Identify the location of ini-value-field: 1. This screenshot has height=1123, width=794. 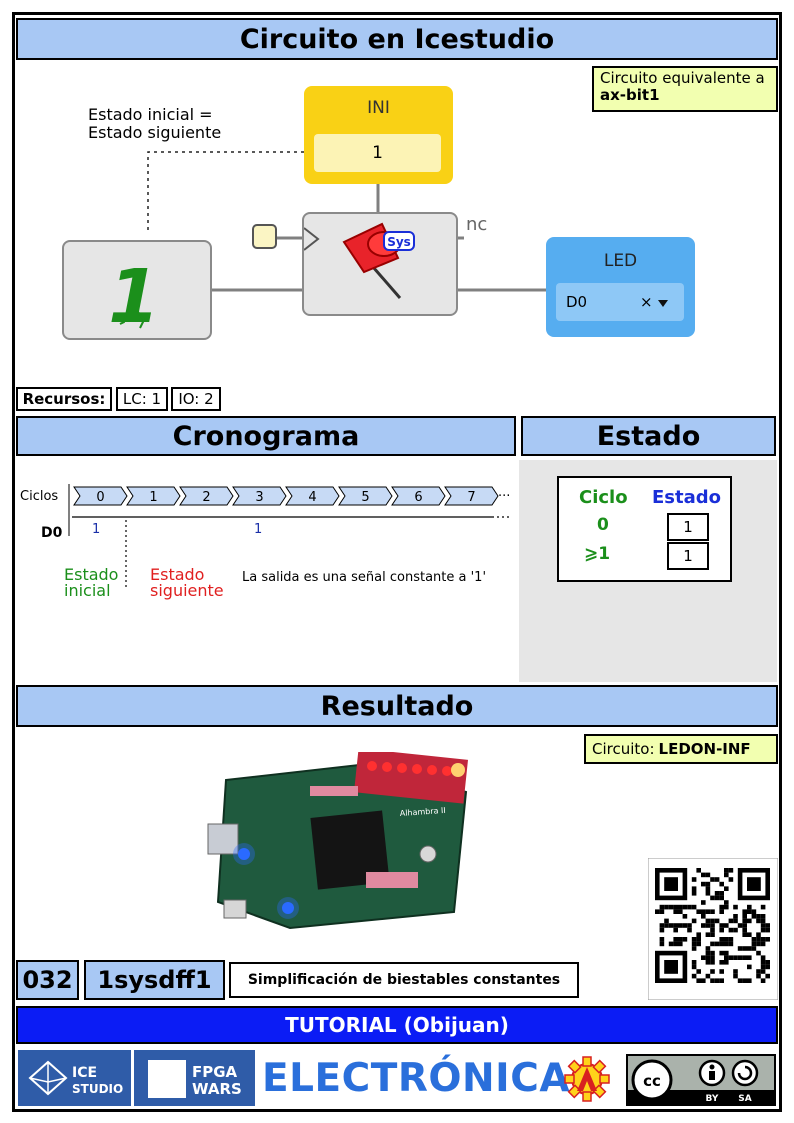
(377, 153).